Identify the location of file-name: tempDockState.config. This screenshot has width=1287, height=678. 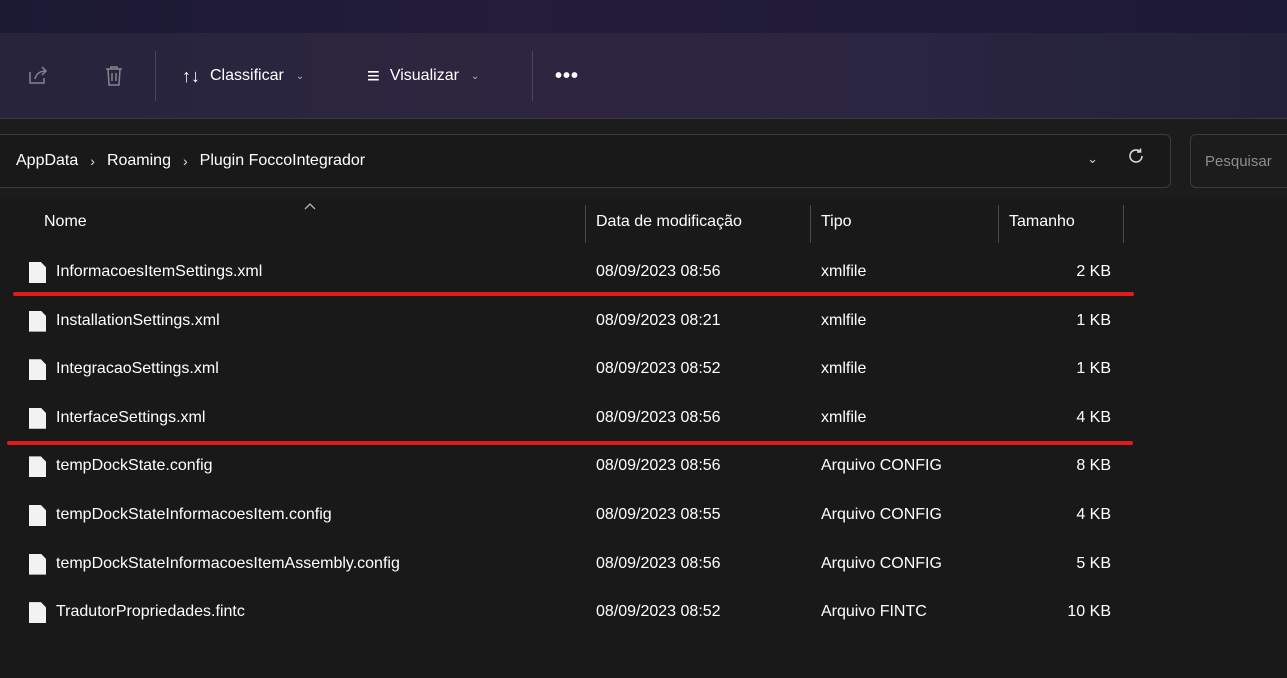
(134, 466).